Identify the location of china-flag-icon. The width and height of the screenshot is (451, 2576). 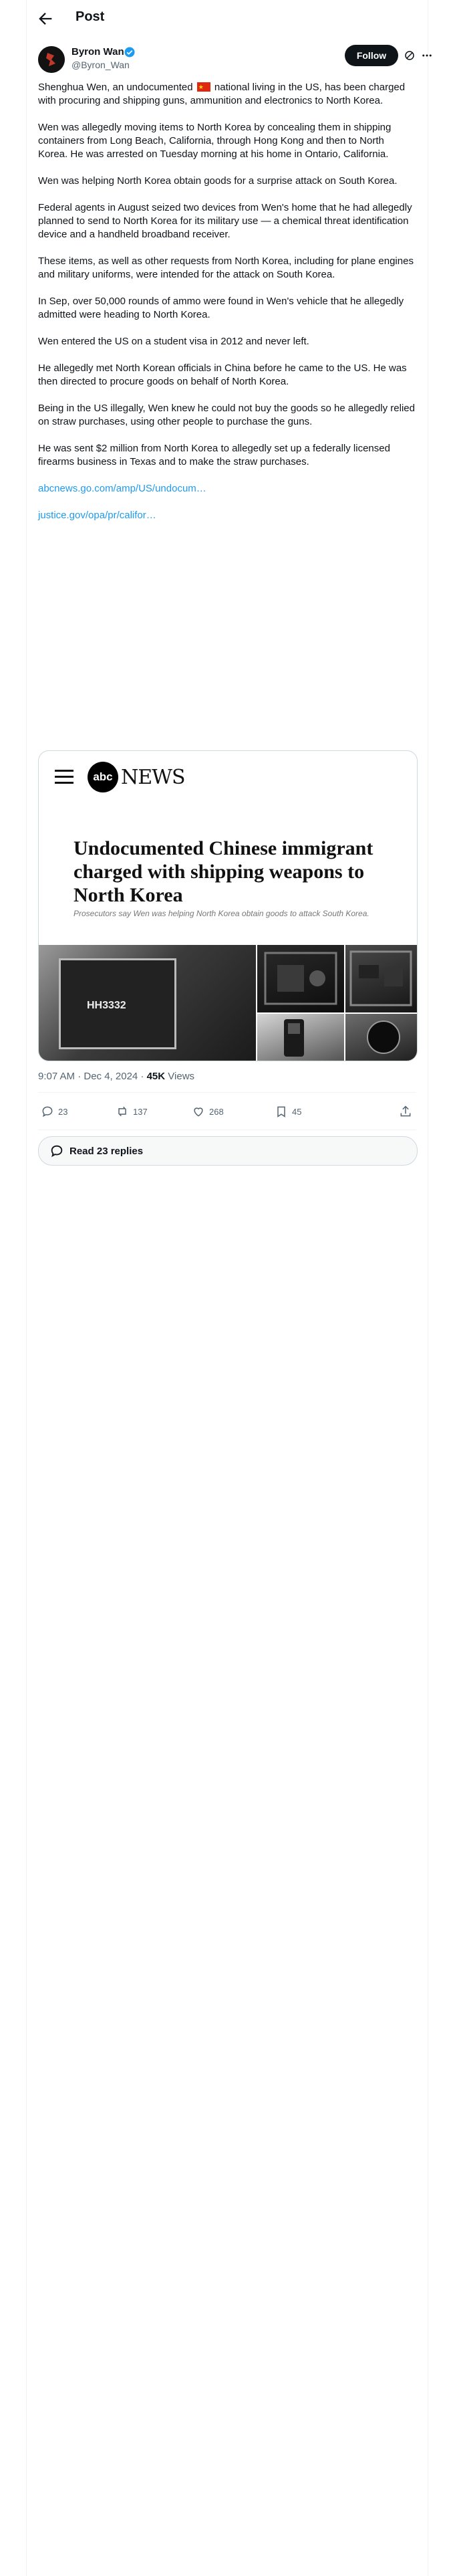
(203, 87).